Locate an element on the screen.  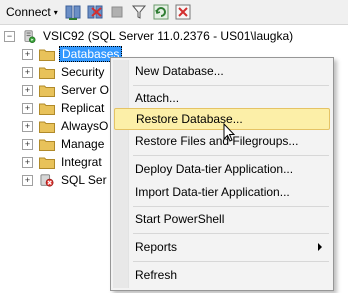
stop-icon is located at coordinates (117, 12).